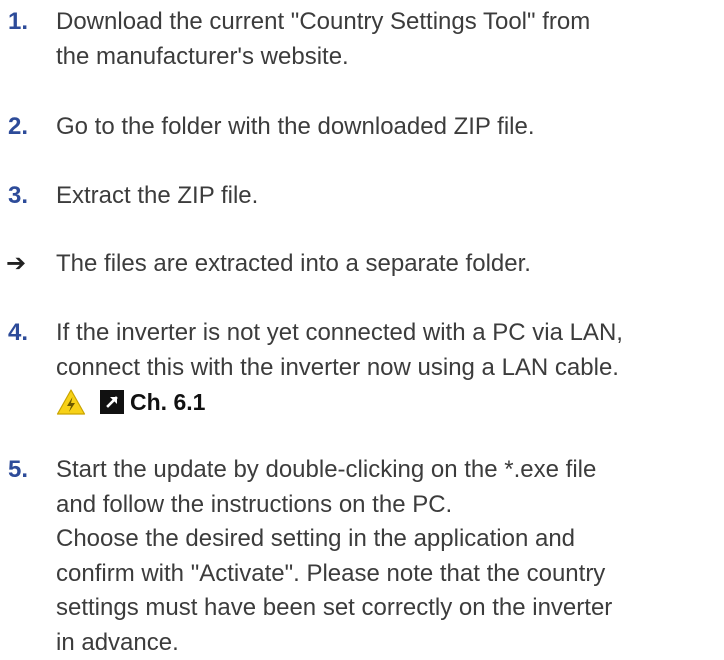 The height and width of the screenshot is (660, 724). What do you see at coordinates (18, 22) in the screenshot?
I see `step-number: 1.` at bounding box center [18, 22].